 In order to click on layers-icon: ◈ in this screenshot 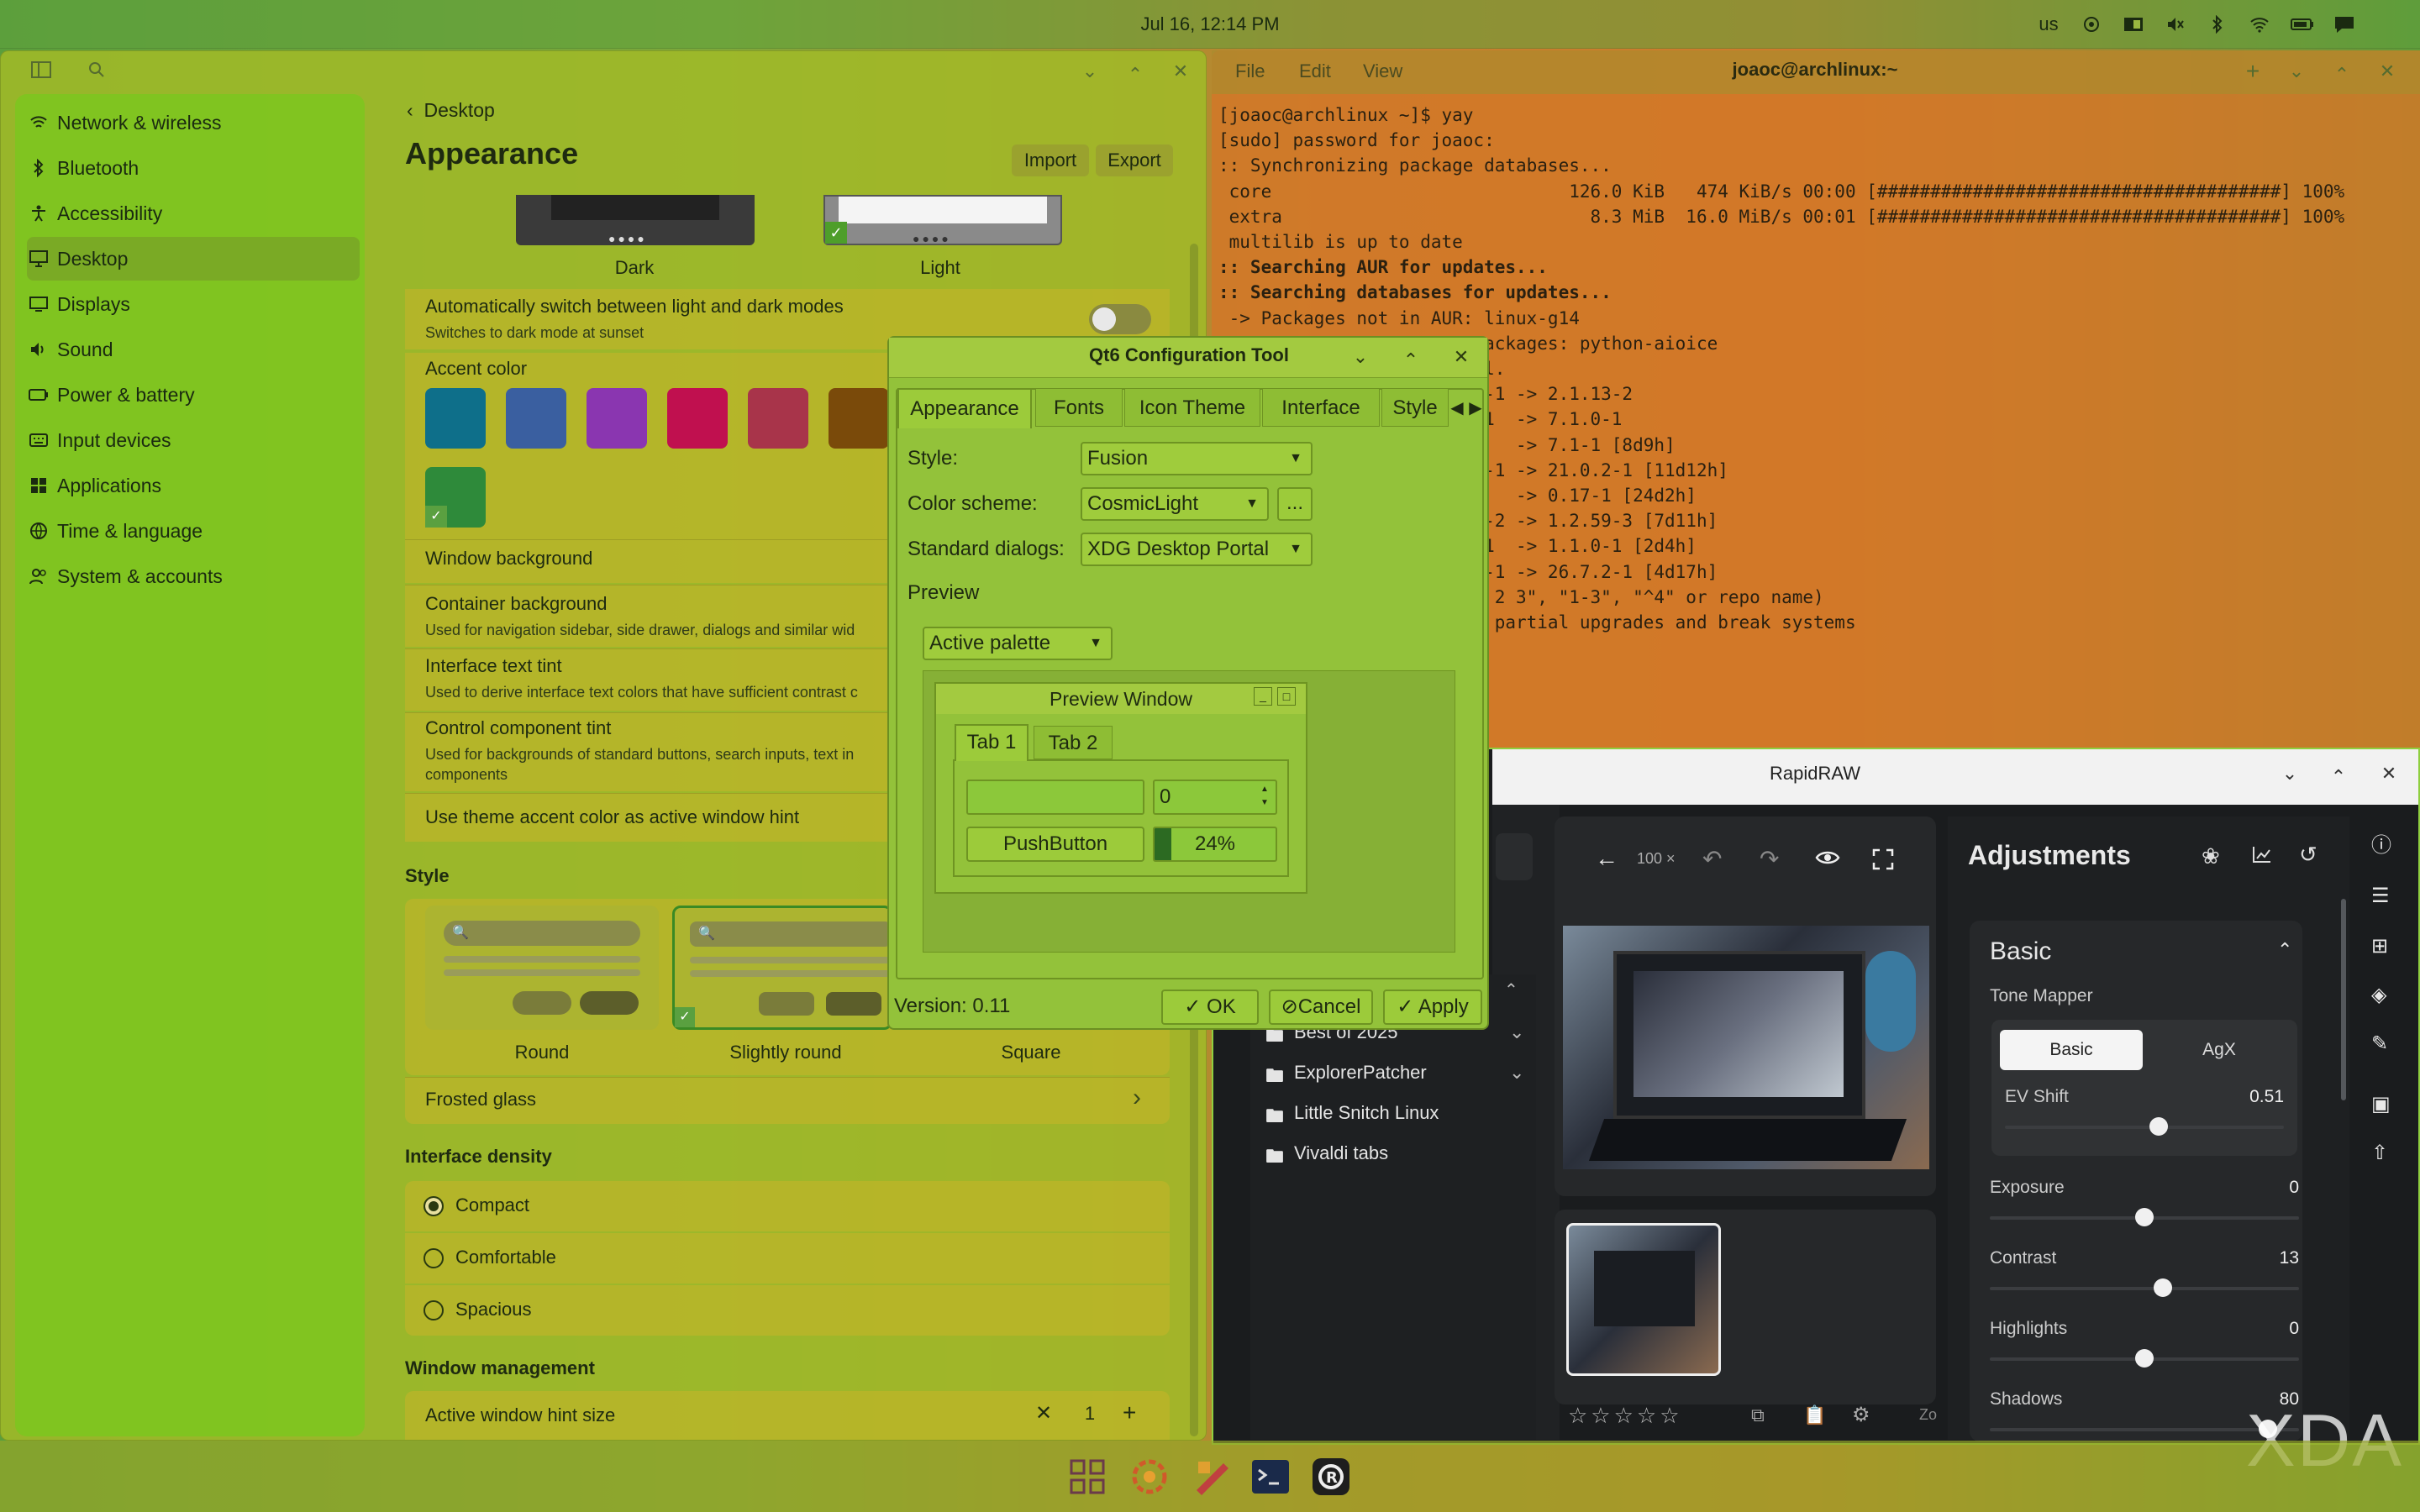, I will do `click(2378, 995)`.